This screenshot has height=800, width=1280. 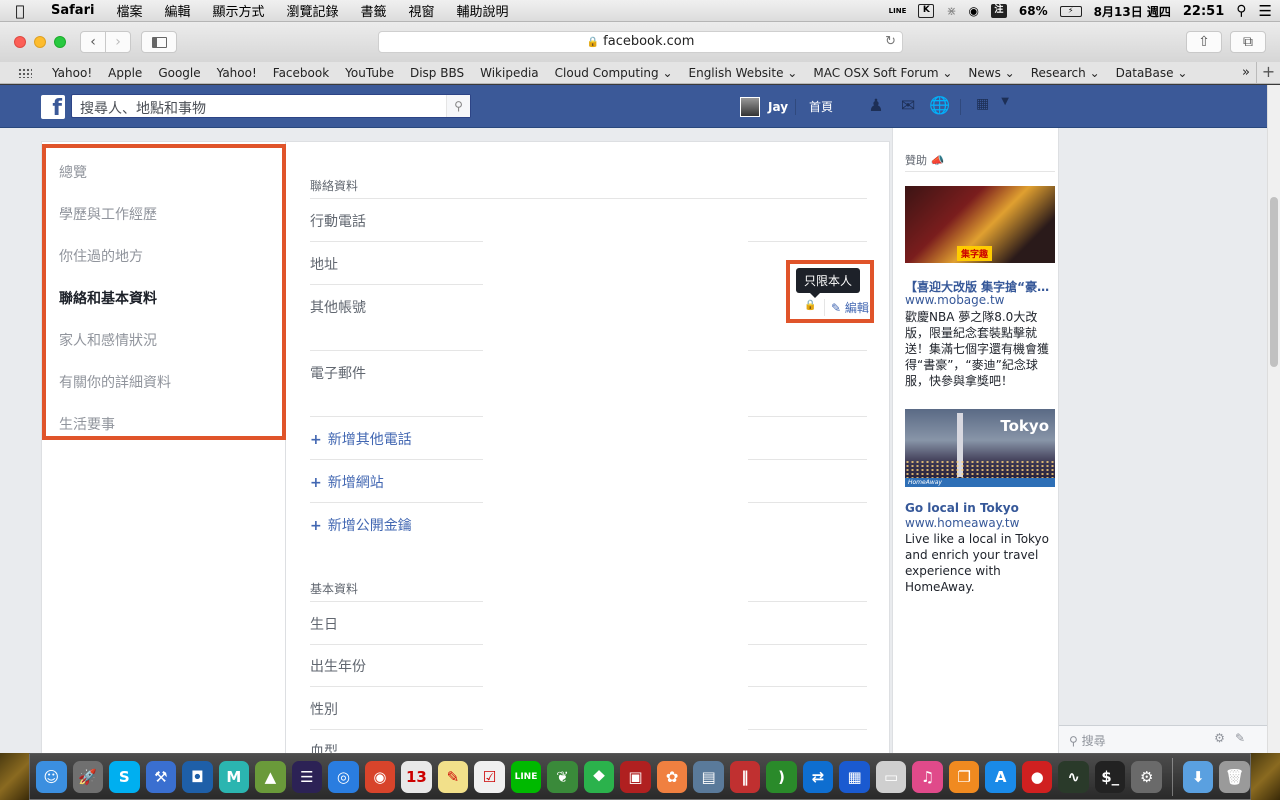 I want to click on bookmark-folder: MAC OSX Soft Forum ⌄, so click(x=882, y=73).